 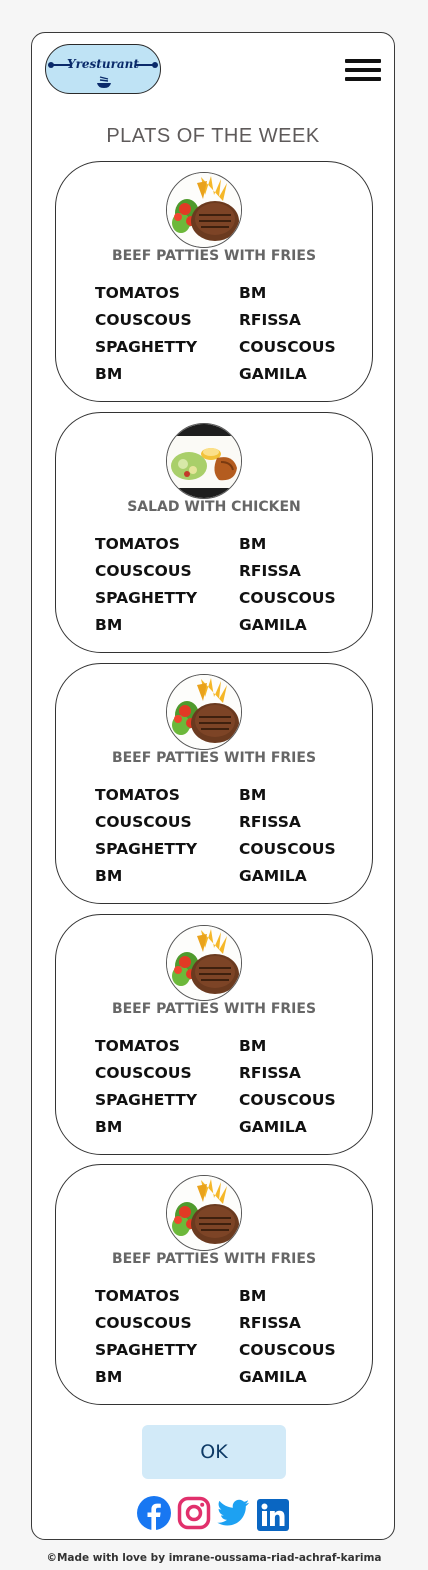 What do you see at coordinates (364, 71) in the screenshot?
I see `hamburger-menu-icon` at bounding box center [364, 71].